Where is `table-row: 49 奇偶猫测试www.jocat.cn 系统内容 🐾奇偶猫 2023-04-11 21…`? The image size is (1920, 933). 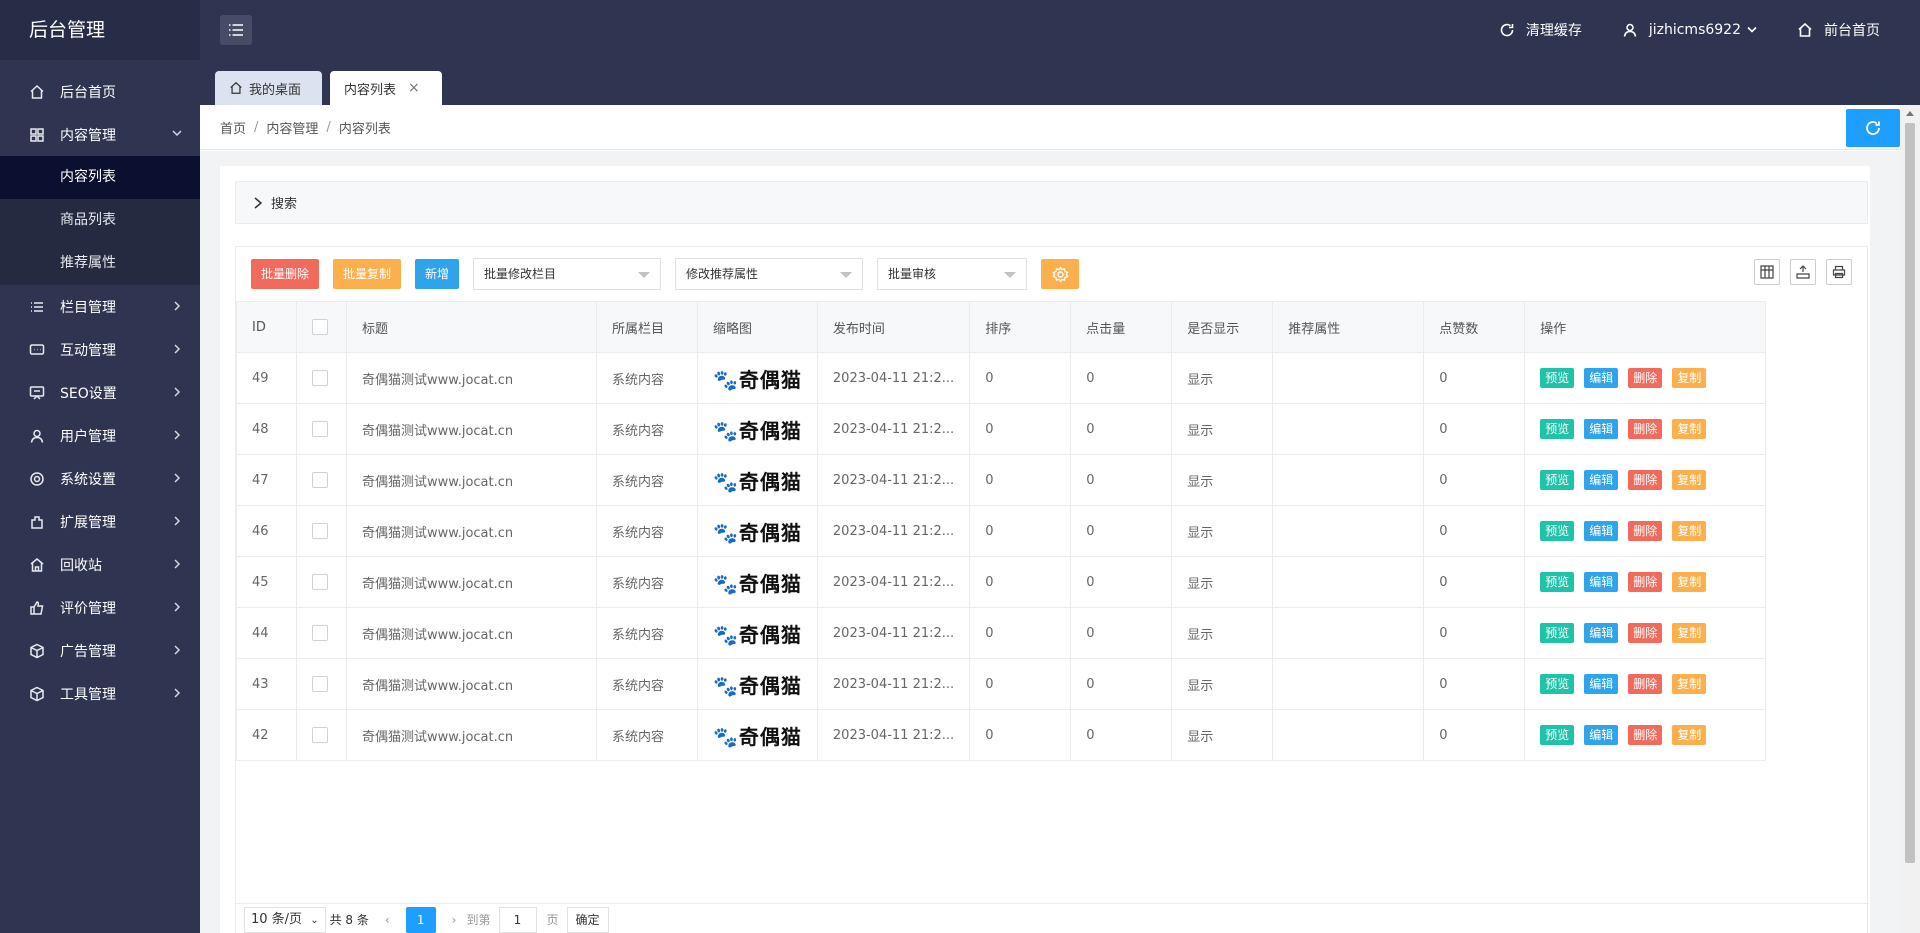 table-row: 49 奇偶猫测试www.jocat.cn 系统内容 🐾奇偶猫 2023-04-11 21… is located at coordinates (1001, 378).